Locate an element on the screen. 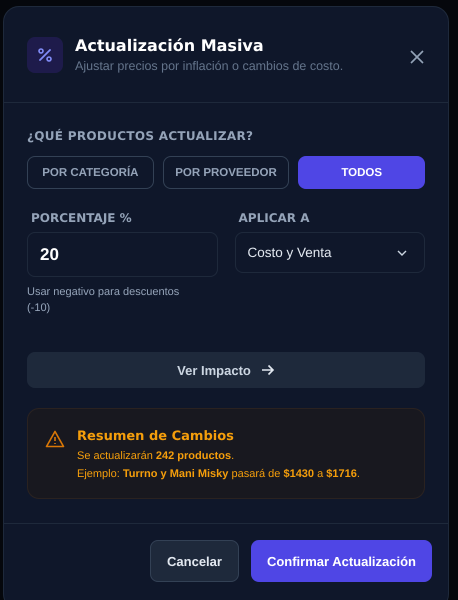 The height and width of the screenshot is (600, 458). summary-text: Ejemplo: Turrno y Mani Misky pasará de $1430 a $1716. is located at coordinates (218, 474).